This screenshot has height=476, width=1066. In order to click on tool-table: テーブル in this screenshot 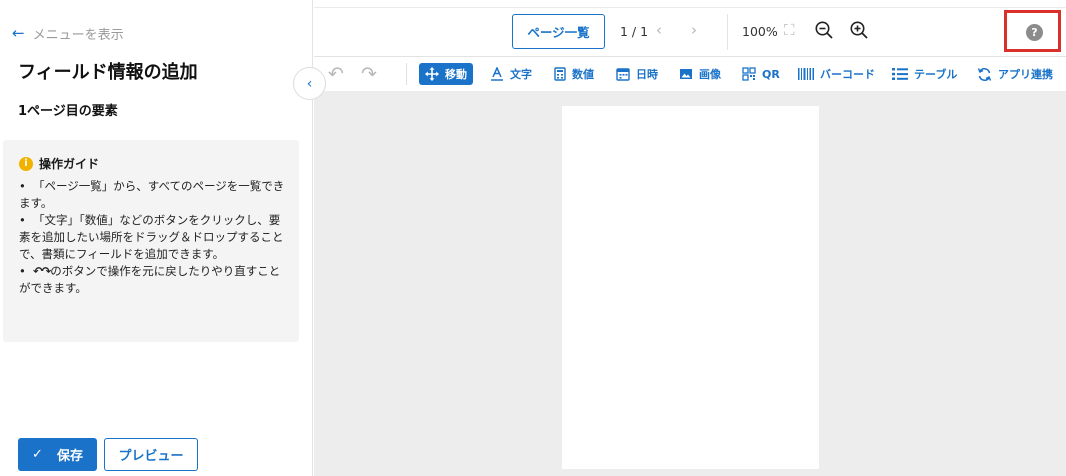, I will do `click(924, 74)`.